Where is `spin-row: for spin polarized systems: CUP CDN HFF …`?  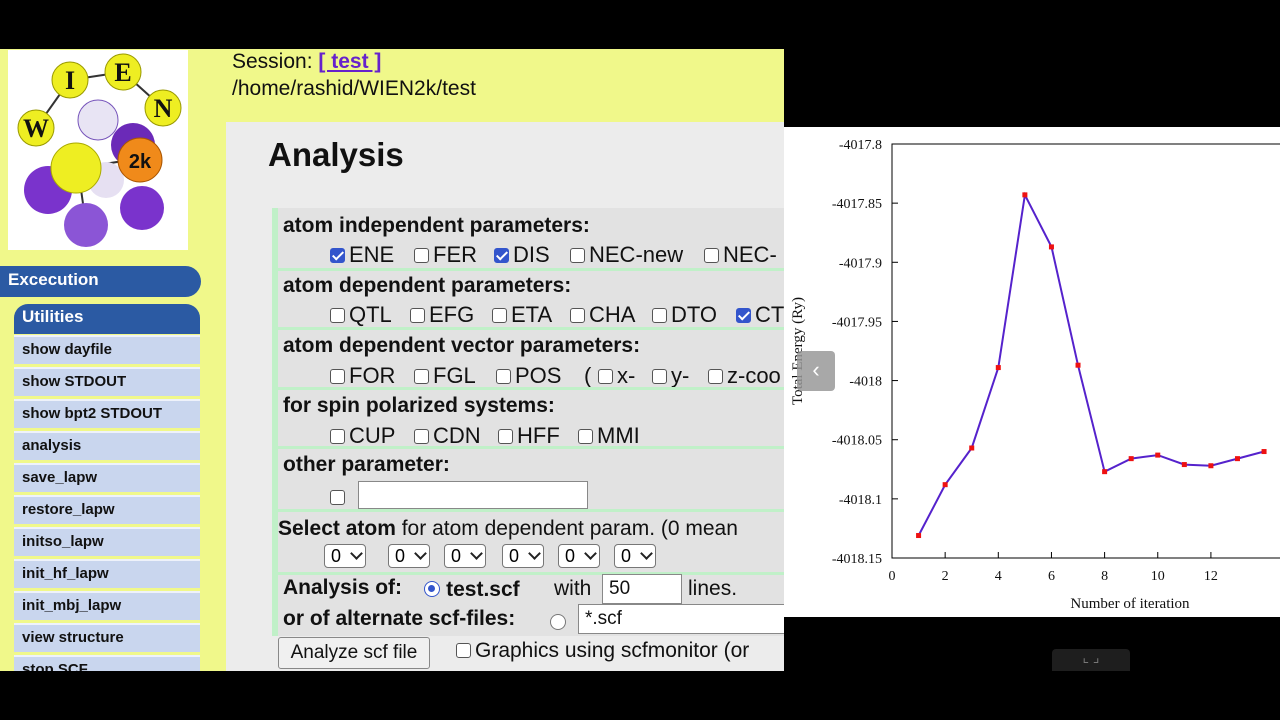 spin-row: for spin polarized systems: CUP CDN HFF … is located at coordinates (532, 417).